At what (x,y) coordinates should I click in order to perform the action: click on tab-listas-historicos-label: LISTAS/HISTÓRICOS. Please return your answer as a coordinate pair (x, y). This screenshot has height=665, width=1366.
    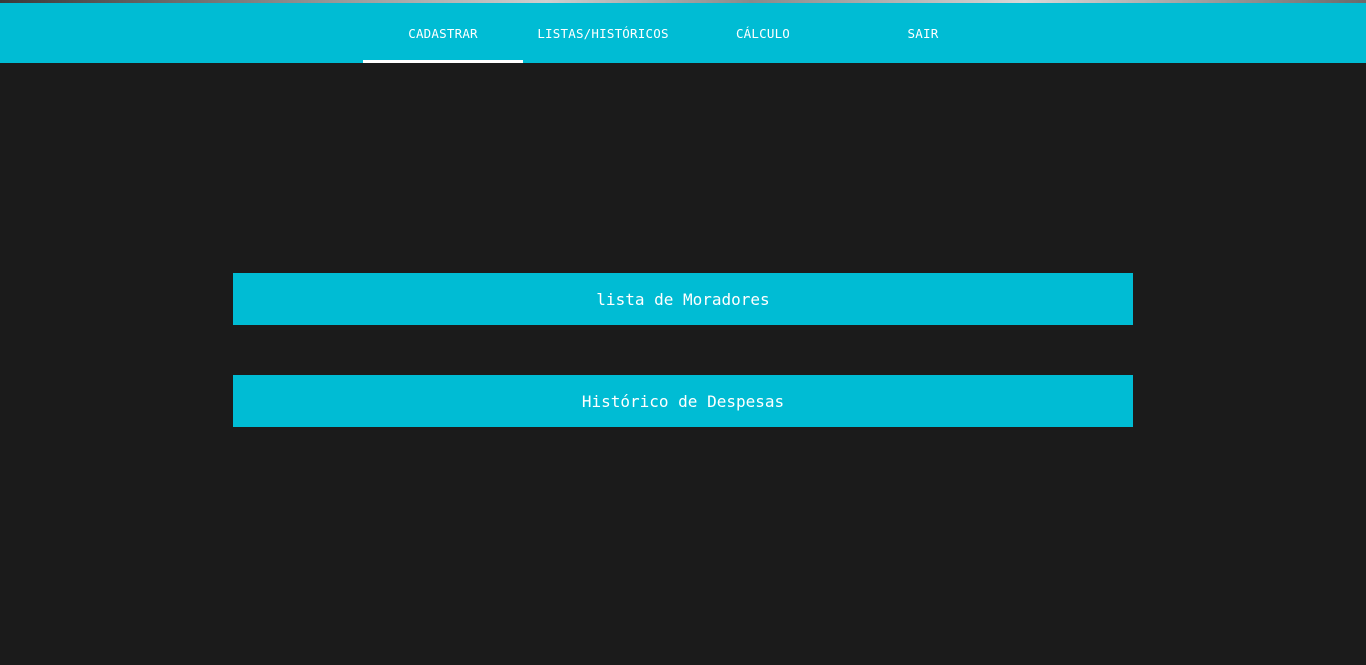
    Looking at the image, I should click on (603, 33).